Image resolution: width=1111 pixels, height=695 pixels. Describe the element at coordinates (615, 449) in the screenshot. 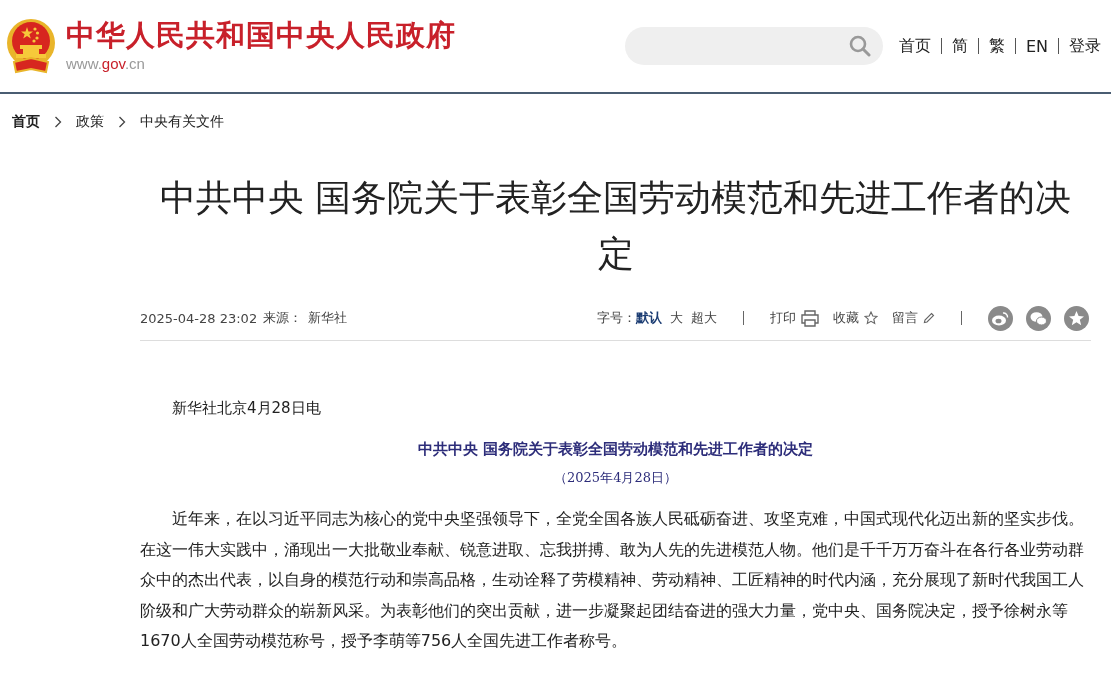

I see `document-title: 中共中央 国务院关于表彰全国劳动模范和先进工作者的决定` at that location.